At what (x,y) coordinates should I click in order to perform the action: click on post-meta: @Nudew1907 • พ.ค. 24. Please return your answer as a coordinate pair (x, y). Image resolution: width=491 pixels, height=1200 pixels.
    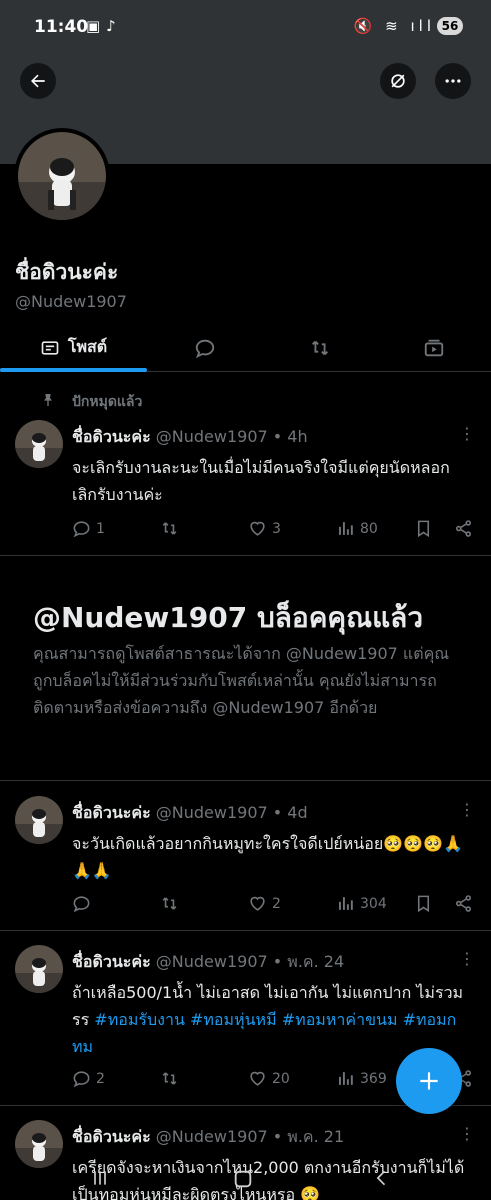
    Looking at the image, I should click on (250, 961).